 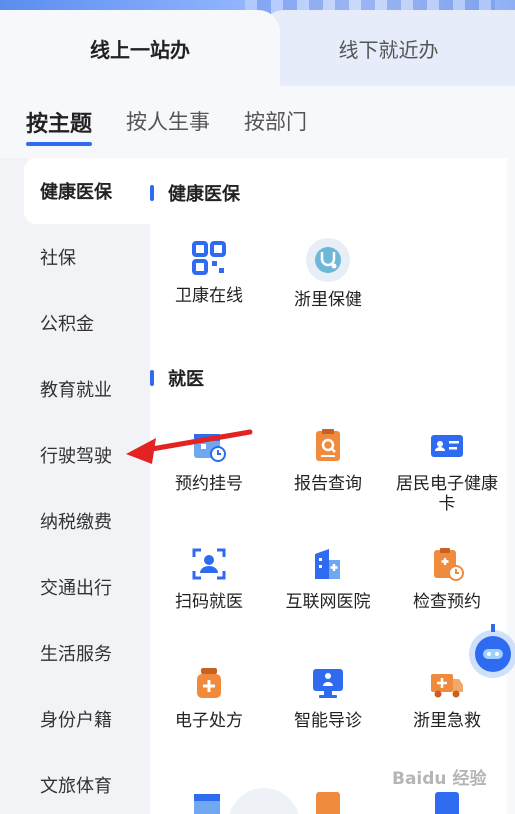 What do you see at coordinates (209, 484) in the screenshot?
I see `service-label: 预约挂号` at bounding box center [209, 484].